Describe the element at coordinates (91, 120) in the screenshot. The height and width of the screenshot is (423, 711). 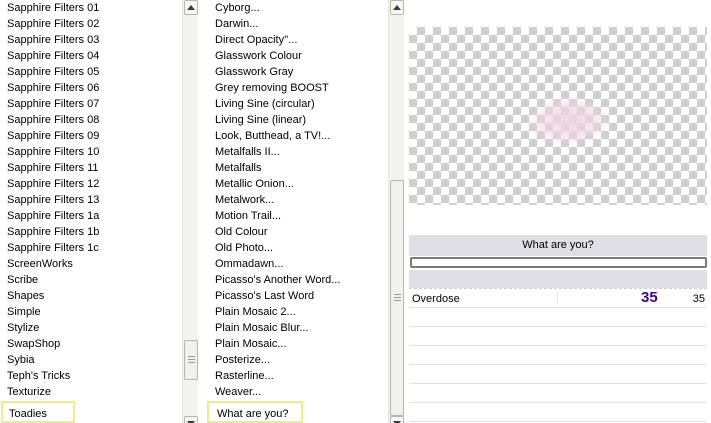
I see `category-item: Sapphire Filters 08` at that location.